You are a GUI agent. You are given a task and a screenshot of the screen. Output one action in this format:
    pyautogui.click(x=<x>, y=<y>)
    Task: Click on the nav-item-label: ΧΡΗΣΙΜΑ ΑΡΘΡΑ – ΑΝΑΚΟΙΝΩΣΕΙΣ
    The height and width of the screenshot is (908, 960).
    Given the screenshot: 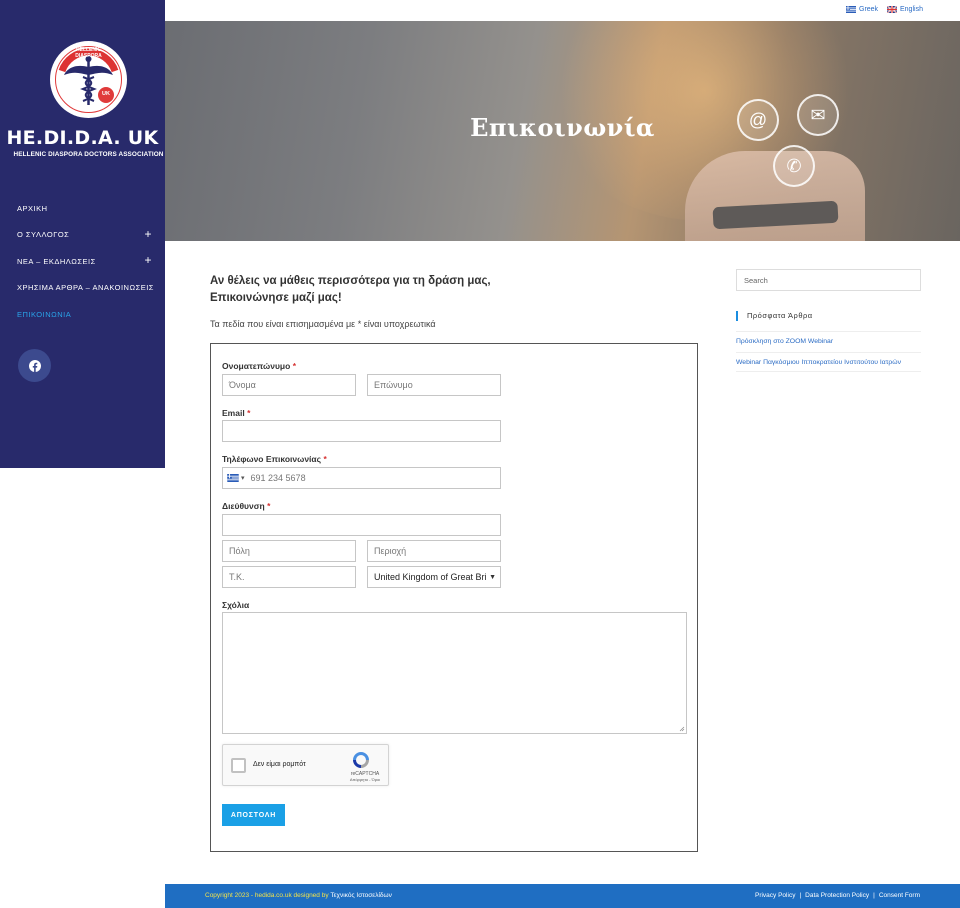 What is the action you would take?
    pyautogui.click(x=85, y=288)
    